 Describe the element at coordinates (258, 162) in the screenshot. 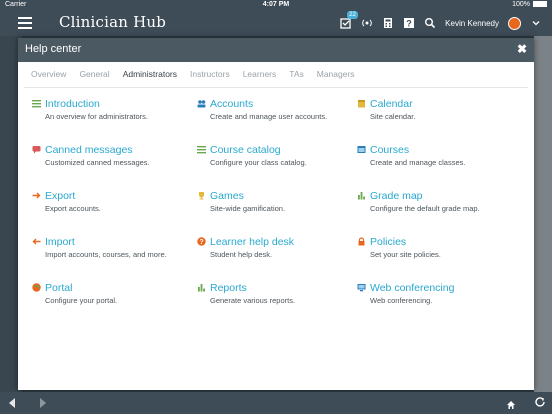

I see `help-topic-desc: Configure your class catalog.` at that location.